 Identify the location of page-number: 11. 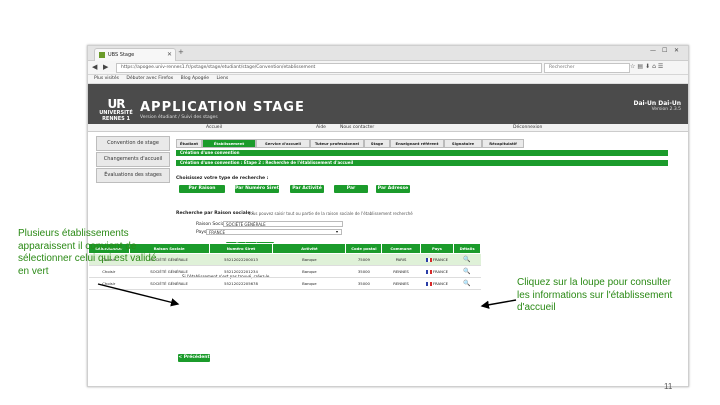
(668, 386).